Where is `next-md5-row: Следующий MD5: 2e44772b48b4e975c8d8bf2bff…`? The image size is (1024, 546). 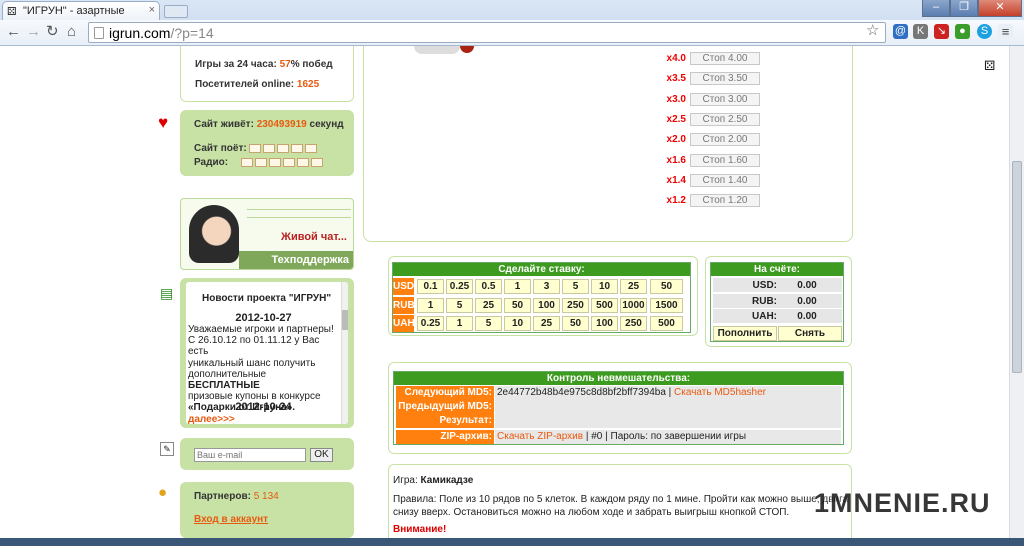 next-md5-row: Следующий MD5: 2e44772b48b4e975c8d8bf2bff… is located at coordinates (618, 393).